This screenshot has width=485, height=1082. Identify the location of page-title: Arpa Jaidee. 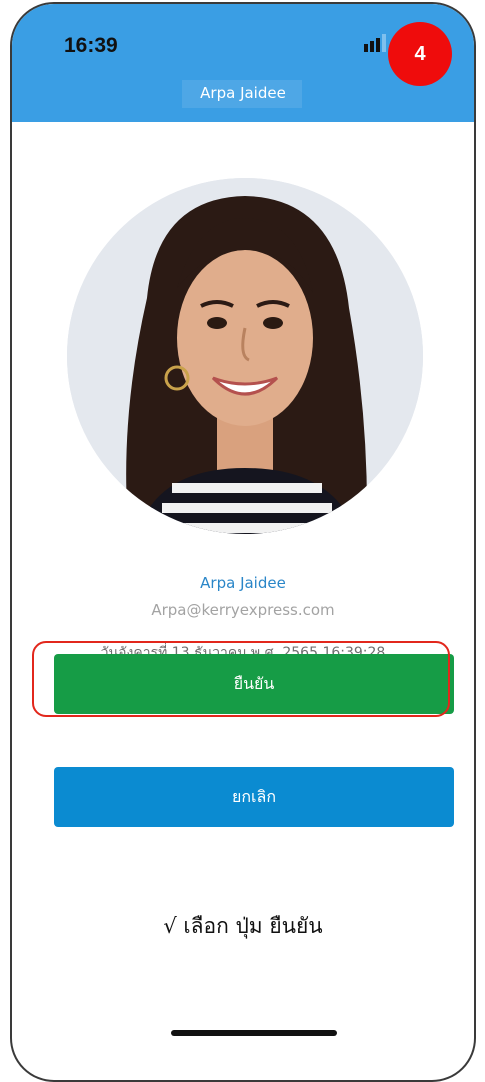
(243, 93).